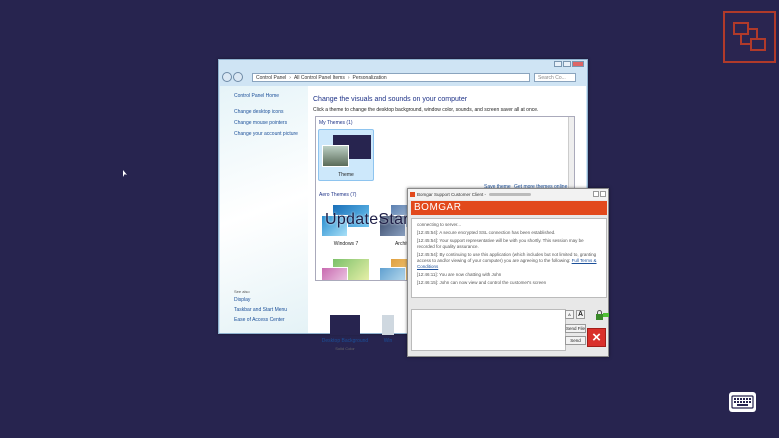 The height and width of the screenshot is (438, 779). Describe the element at coordinates (388, 341) in the screenshot. I see `window-color-label: Win` at that location.